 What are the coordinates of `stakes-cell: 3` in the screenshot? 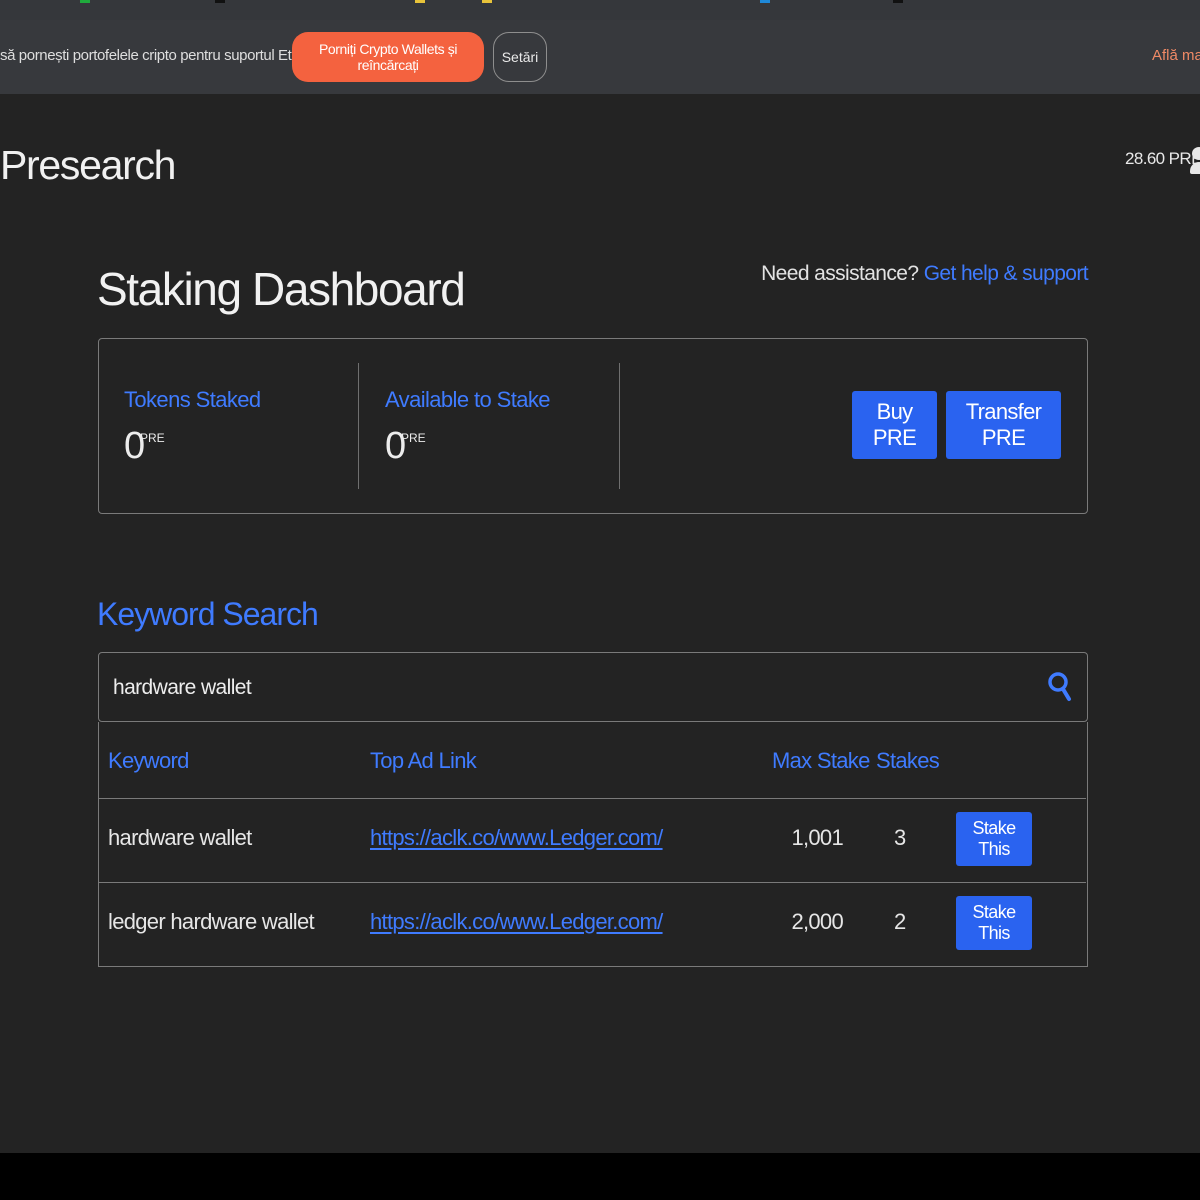 It's located at (900, 837).